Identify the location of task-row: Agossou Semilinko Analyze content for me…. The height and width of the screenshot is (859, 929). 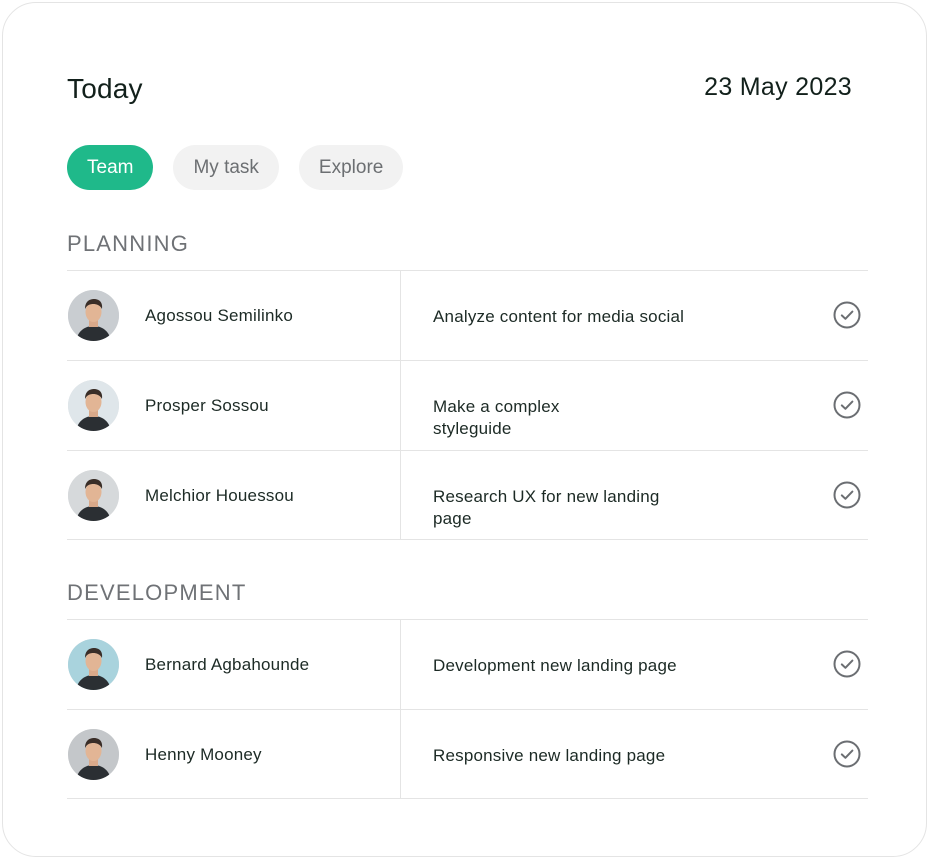
(467, 315).